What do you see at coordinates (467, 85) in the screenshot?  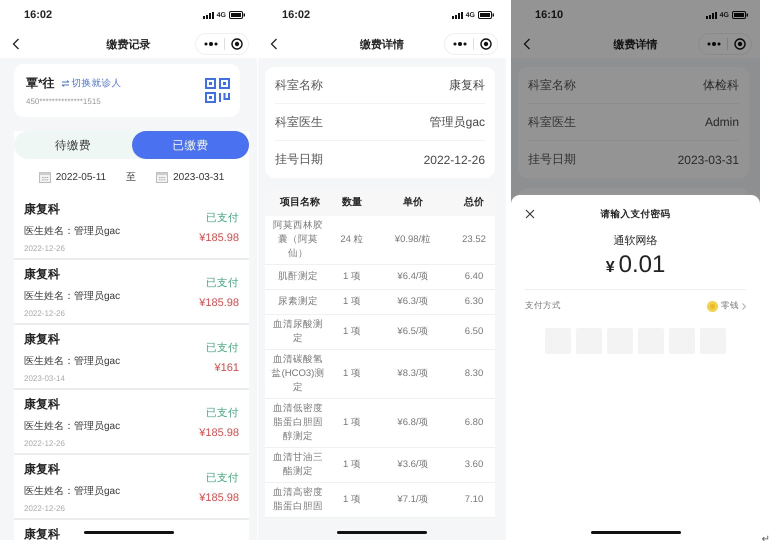 I see `info-value: 康复科` at bounding box center [467, 85].